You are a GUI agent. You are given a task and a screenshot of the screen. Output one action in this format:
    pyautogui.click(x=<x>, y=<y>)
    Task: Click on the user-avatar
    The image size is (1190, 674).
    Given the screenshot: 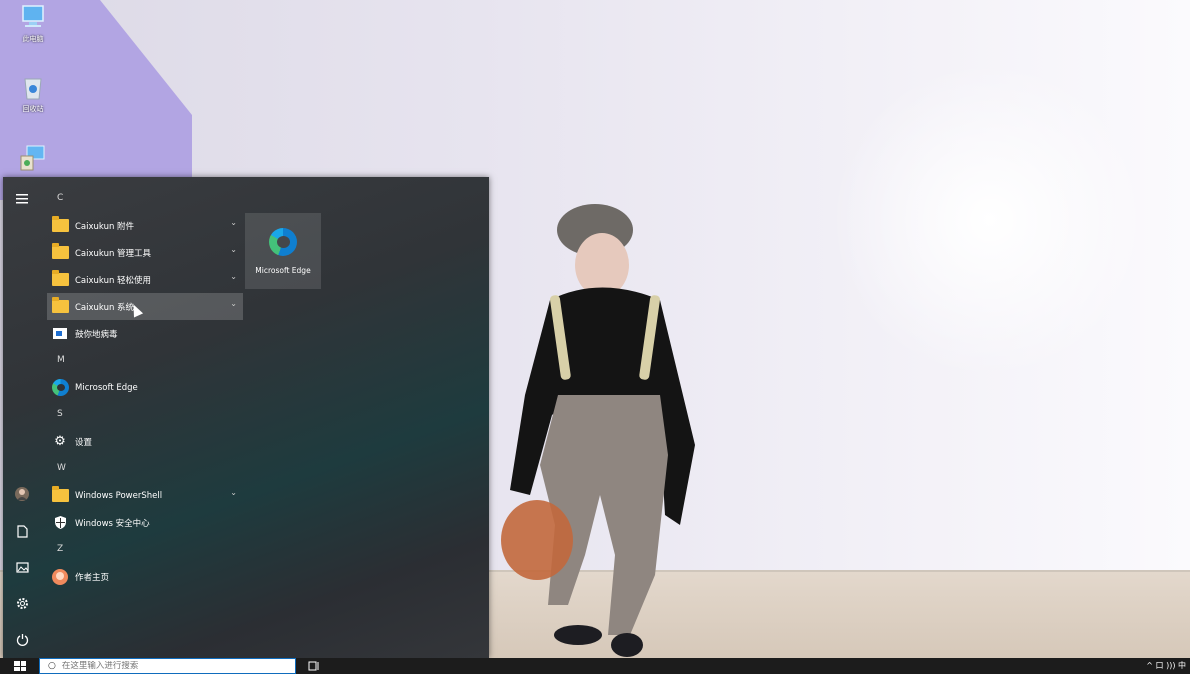 What is the action you would take?
    pyautogui.click(x=22, y=494)
    